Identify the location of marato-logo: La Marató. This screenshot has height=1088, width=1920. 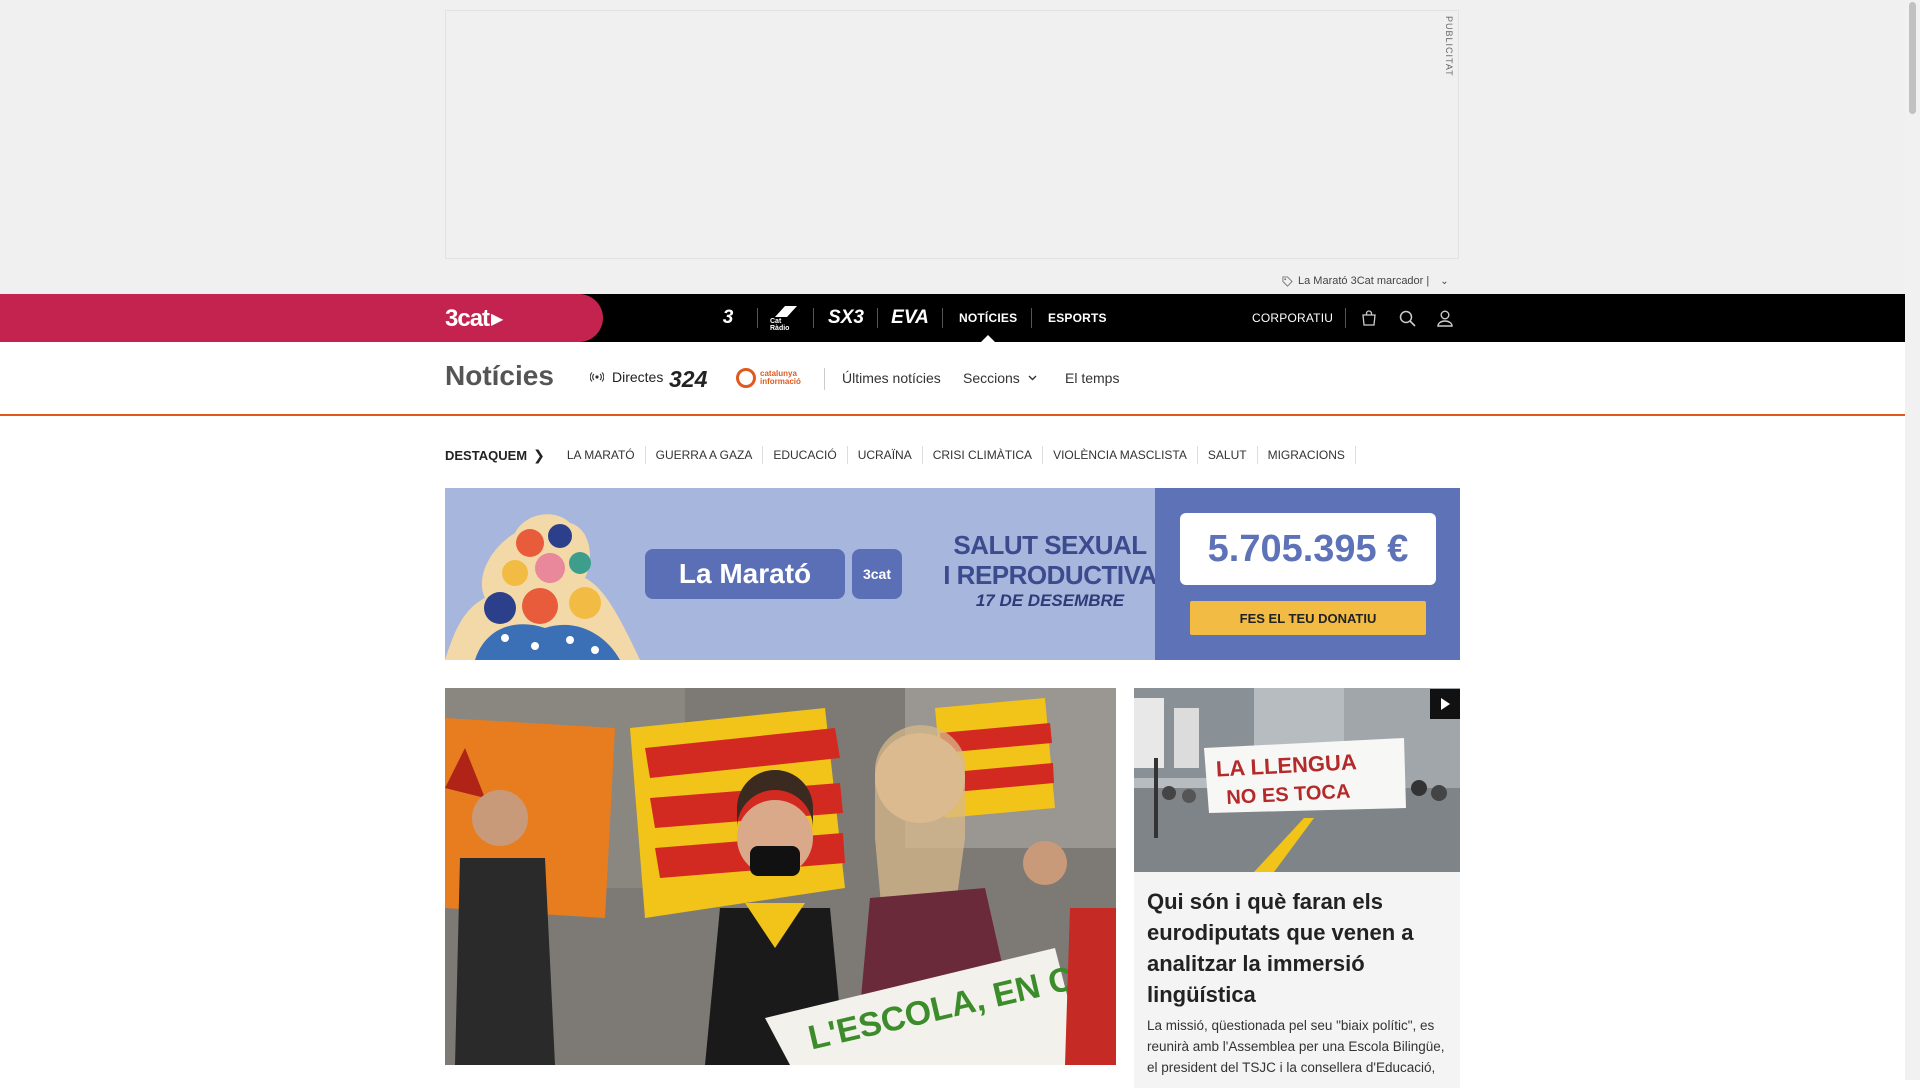
(745, 574).